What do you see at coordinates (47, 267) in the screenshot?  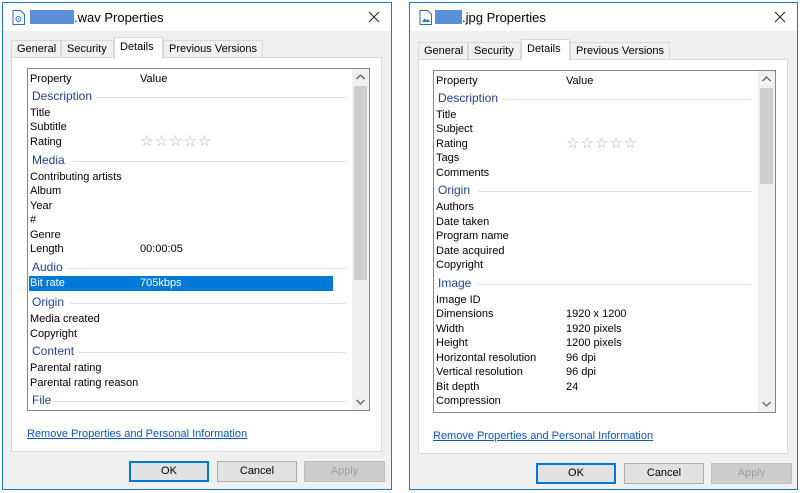 I see `group-audio: Audio` at bounding box center [47, 267].